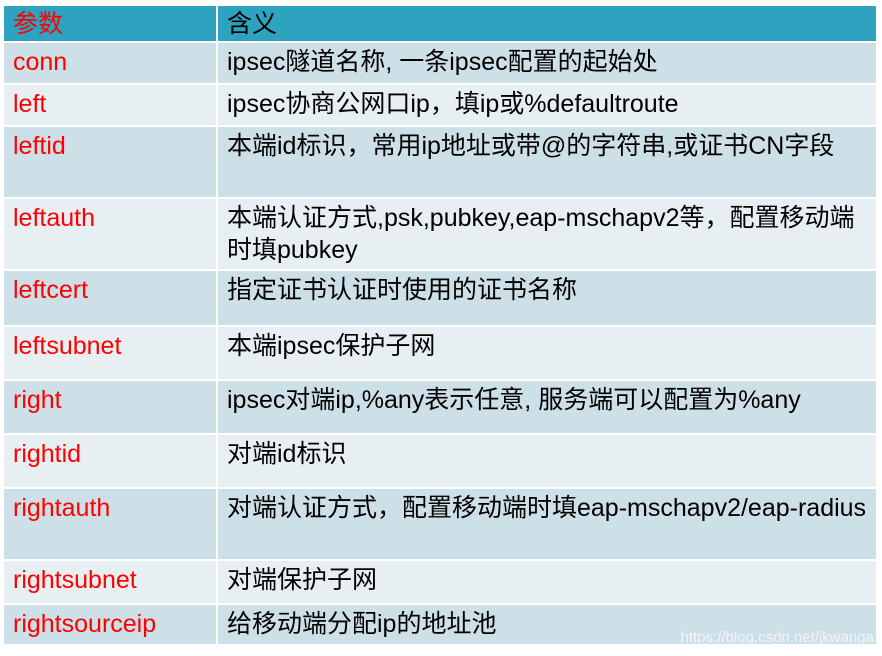 This screenshot has height=656, width=882. What do you see at coordinates (110, 582) in the screenshot?
I see `param-cell: rightsubnet` at bounding box center [110, 582].